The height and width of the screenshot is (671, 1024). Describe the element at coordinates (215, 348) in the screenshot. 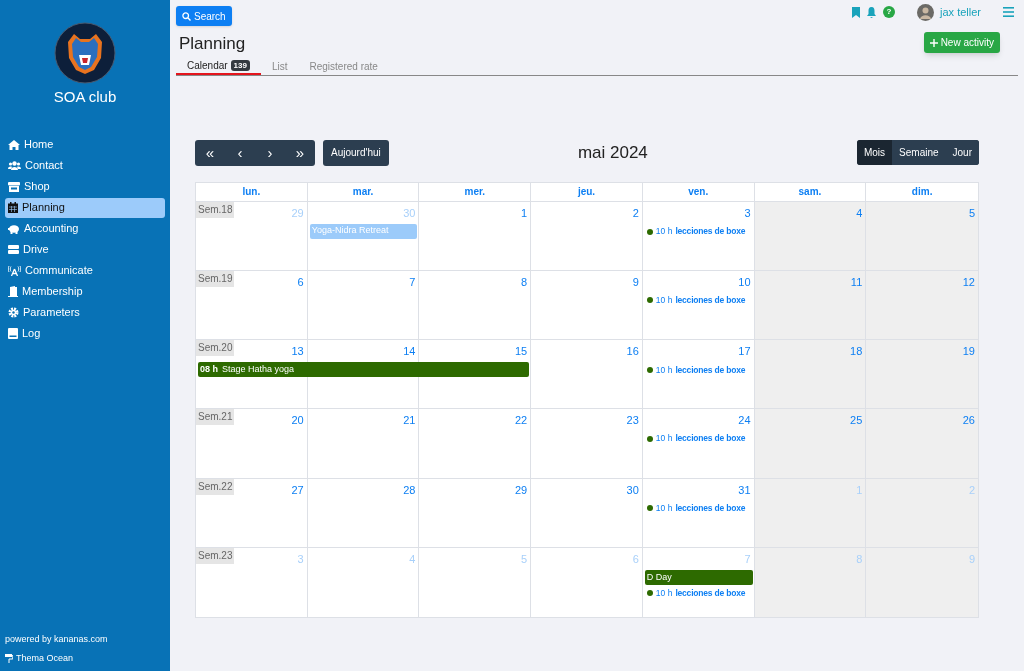

I see `week-number: Sem.20` at that location.